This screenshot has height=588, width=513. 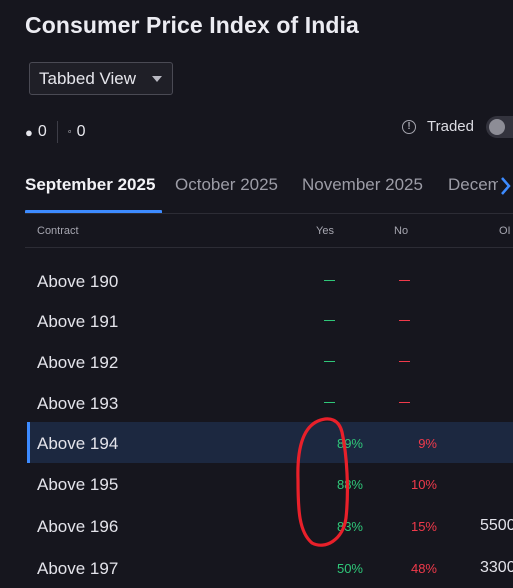 I want to click on table-row: Above 193, so click(x=270, y=402).